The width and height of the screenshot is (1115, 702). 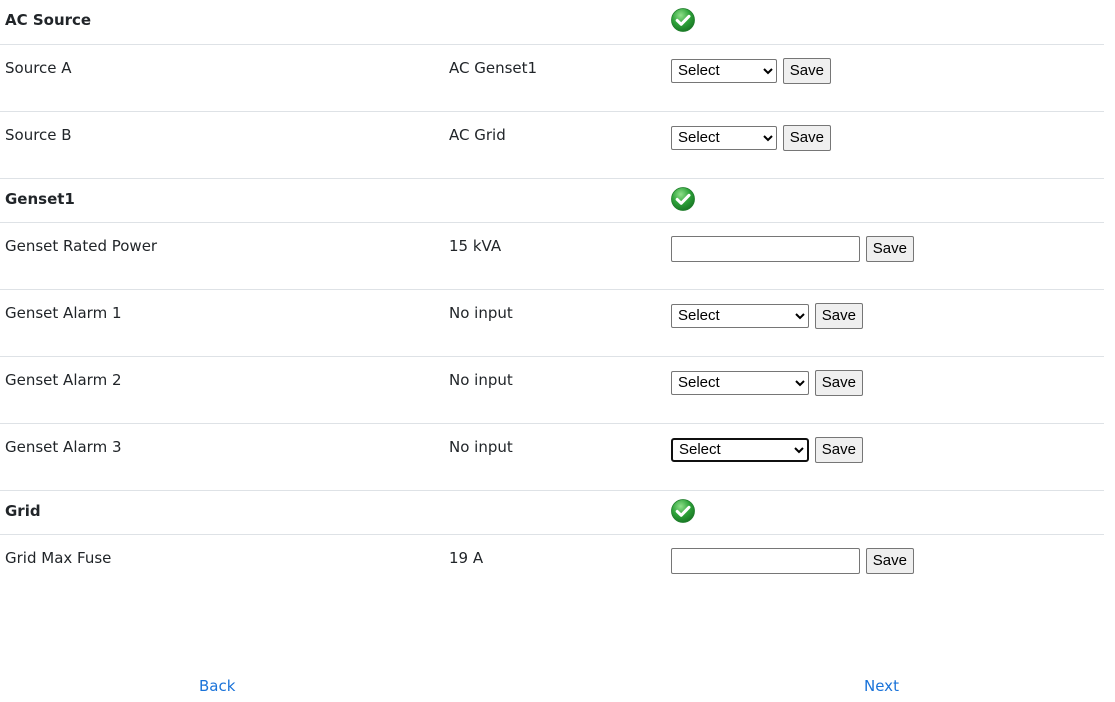 What do you see at coordinates (765, 248) in the screenshot?
I see `genset-rated-power-input` at bounding box center [765, 248].